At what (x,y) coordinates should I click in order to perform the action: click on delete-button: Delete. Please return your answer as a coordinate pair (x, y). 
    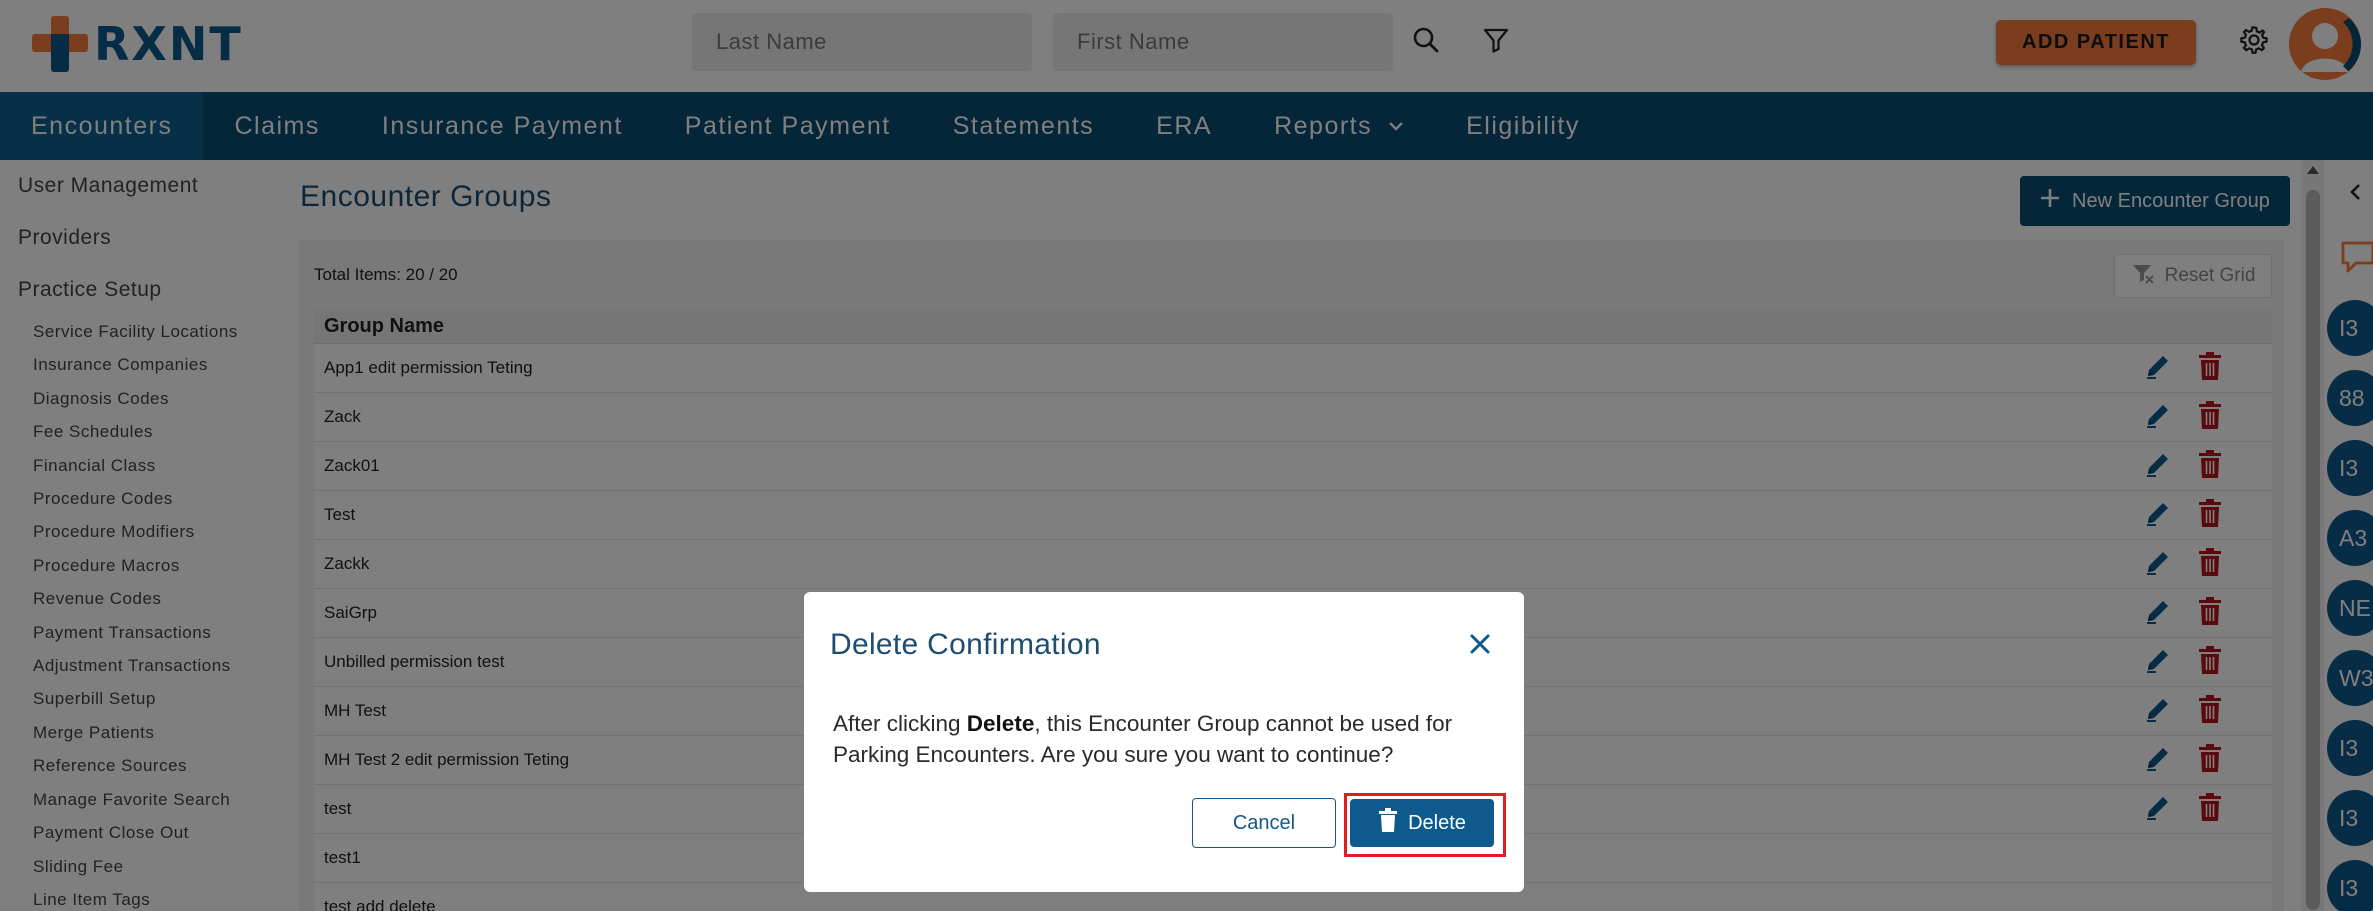
    Looking at the image, I should click on (1422, 823).